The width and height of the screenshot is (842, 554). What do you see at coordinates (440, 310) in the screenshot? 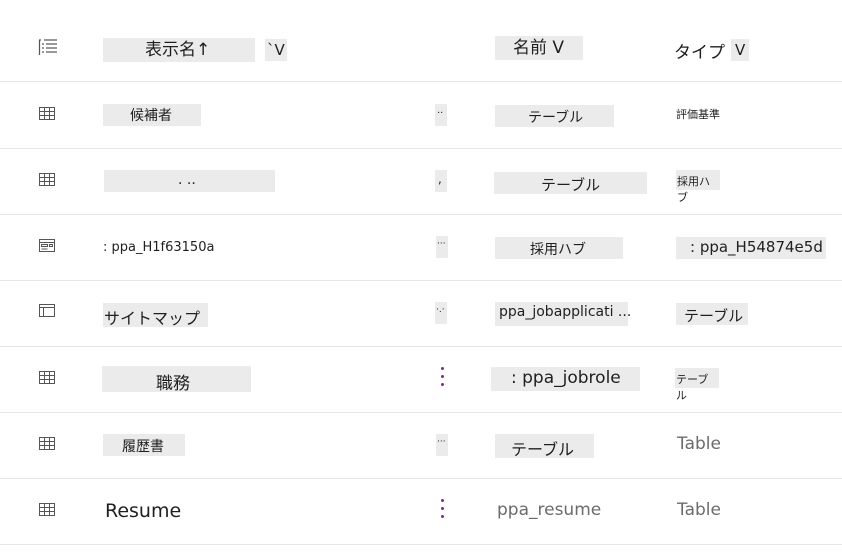
I see `more-options-text: ·.·` at bounding box center [440, 310].